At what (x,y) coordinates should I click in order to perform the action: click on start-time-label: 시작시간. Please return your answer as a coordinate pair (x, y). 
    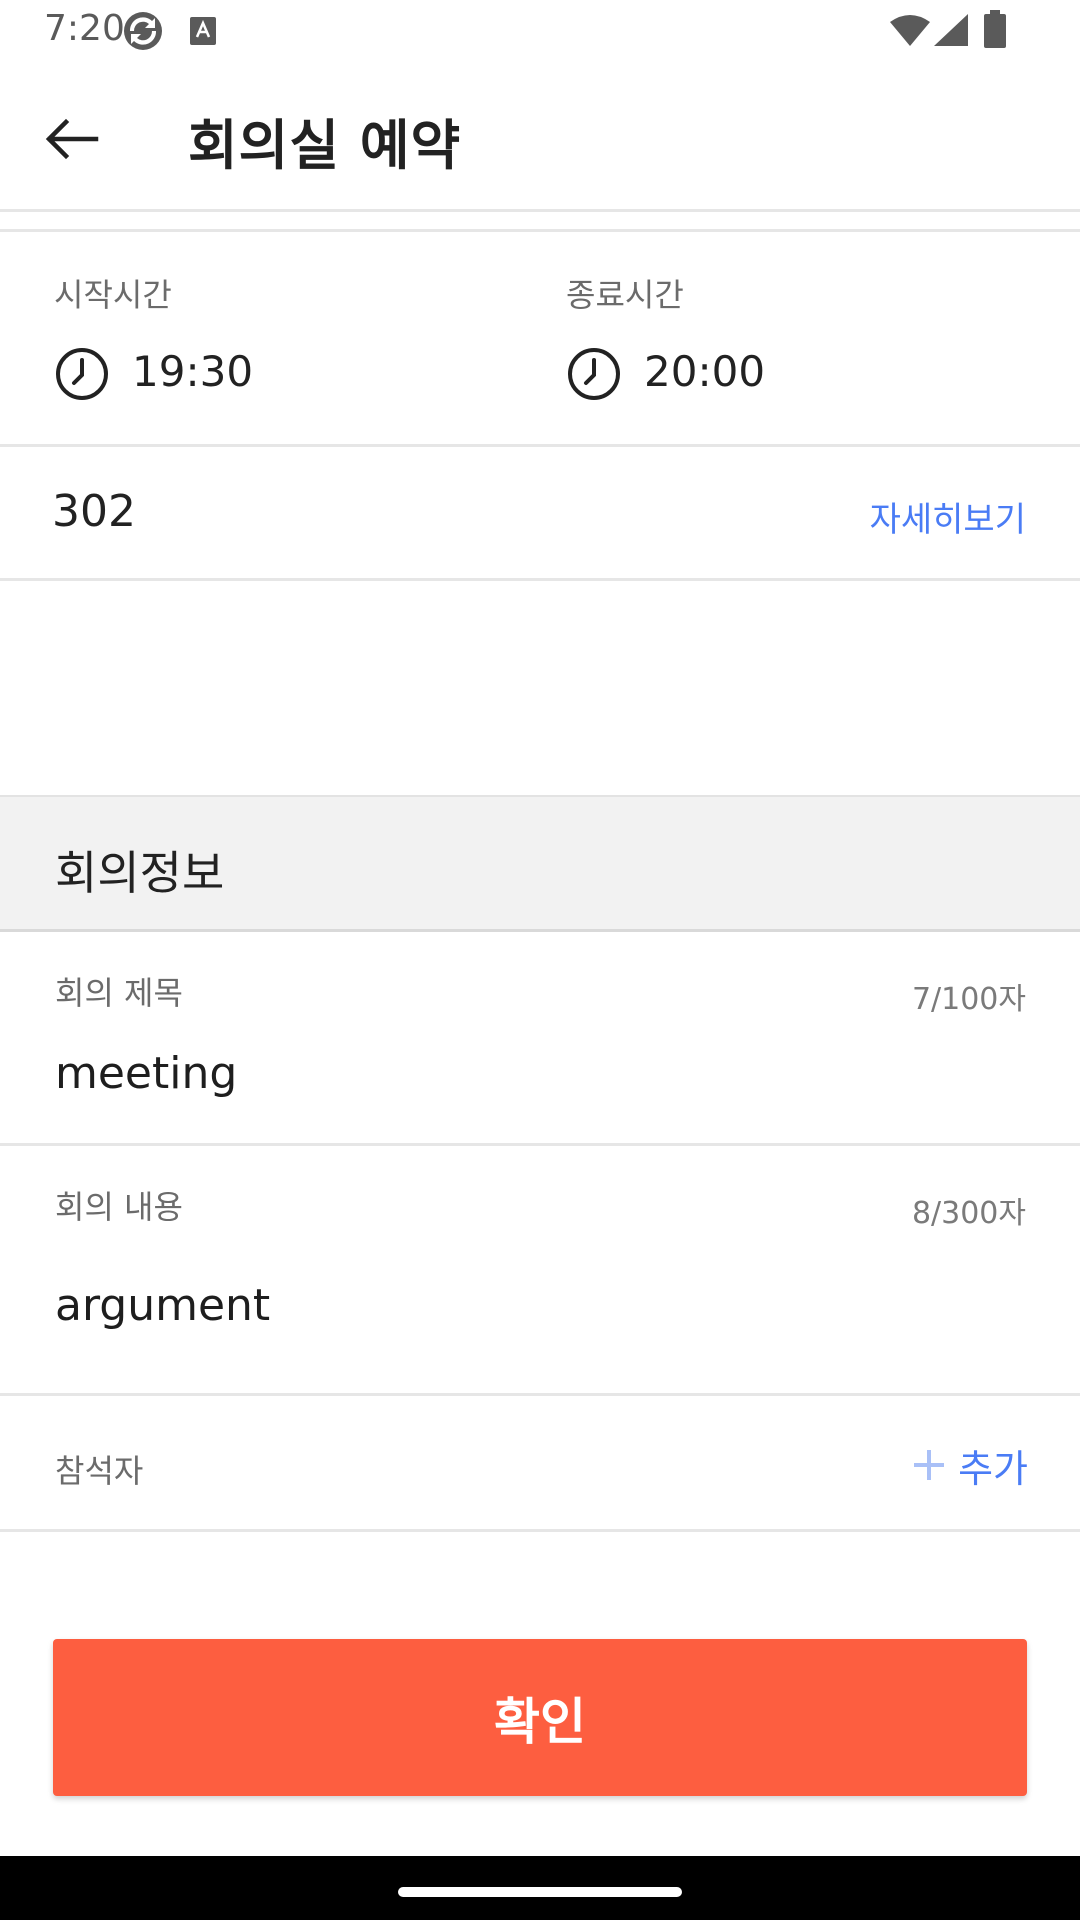
    Looking at the image, I should click on (113, 295).